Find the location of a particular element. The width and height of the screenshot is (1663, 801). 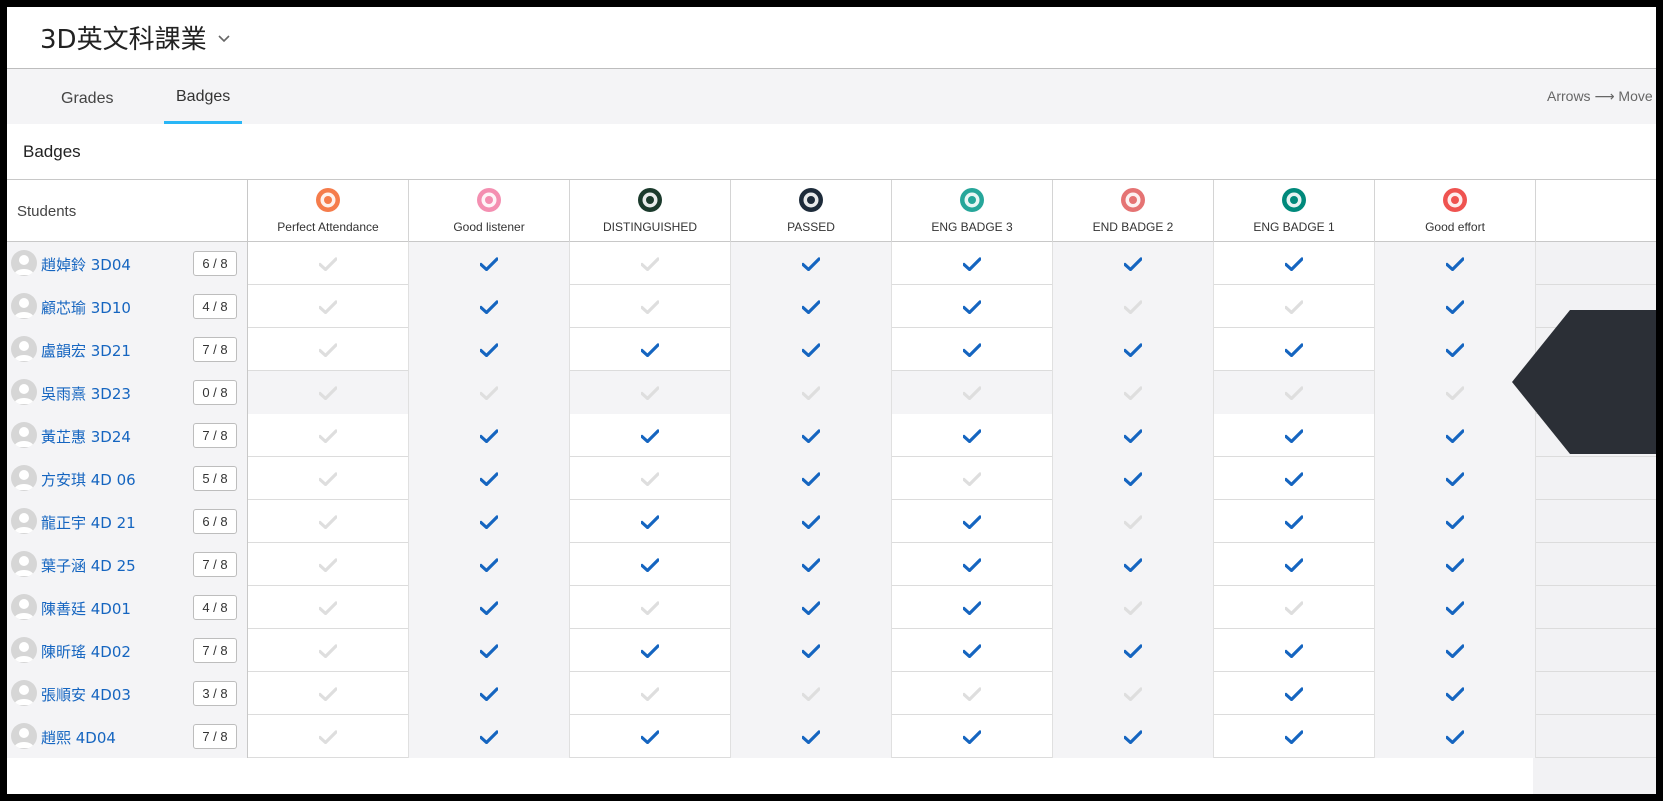

badge-column-header: DISTINGUISHED is located at coordinates (650, 211).